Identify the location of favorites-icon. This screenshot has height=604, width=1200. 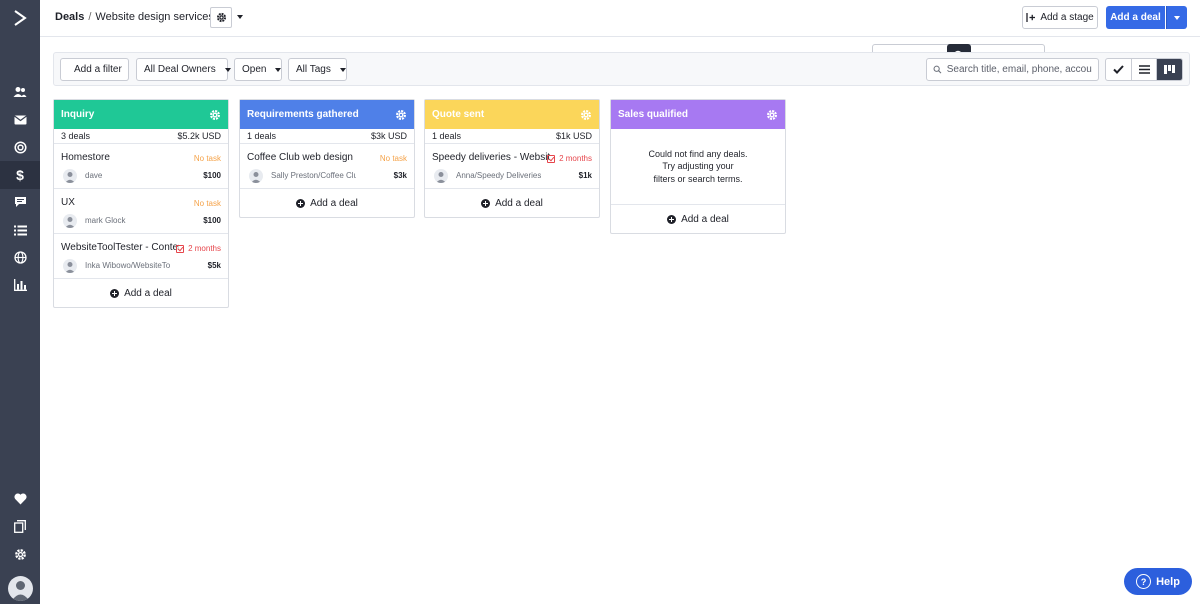
(20, 499).